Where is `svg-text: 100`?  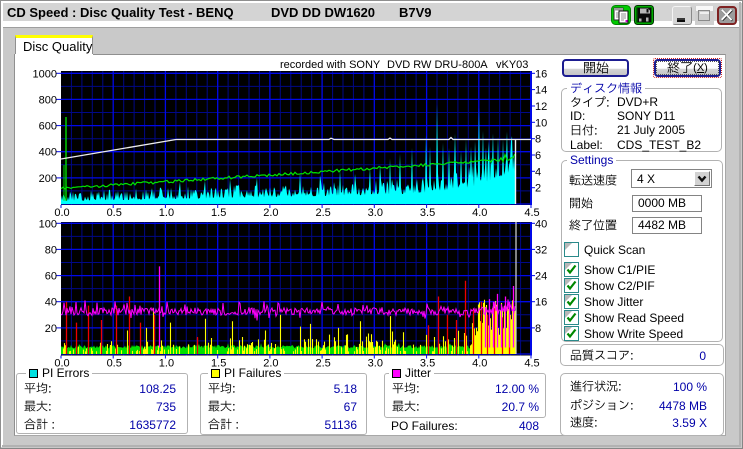
svg-text: 100 is located at coordinates (48, 224).